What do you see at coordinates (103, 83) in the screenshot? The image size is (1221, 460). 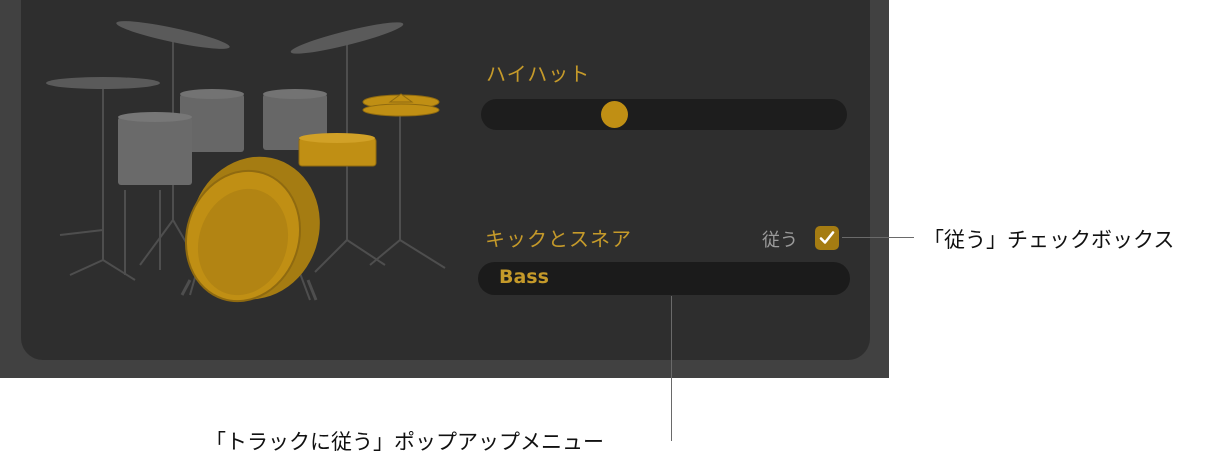 I see `cymbal-left` at bounding box center [103, 83].